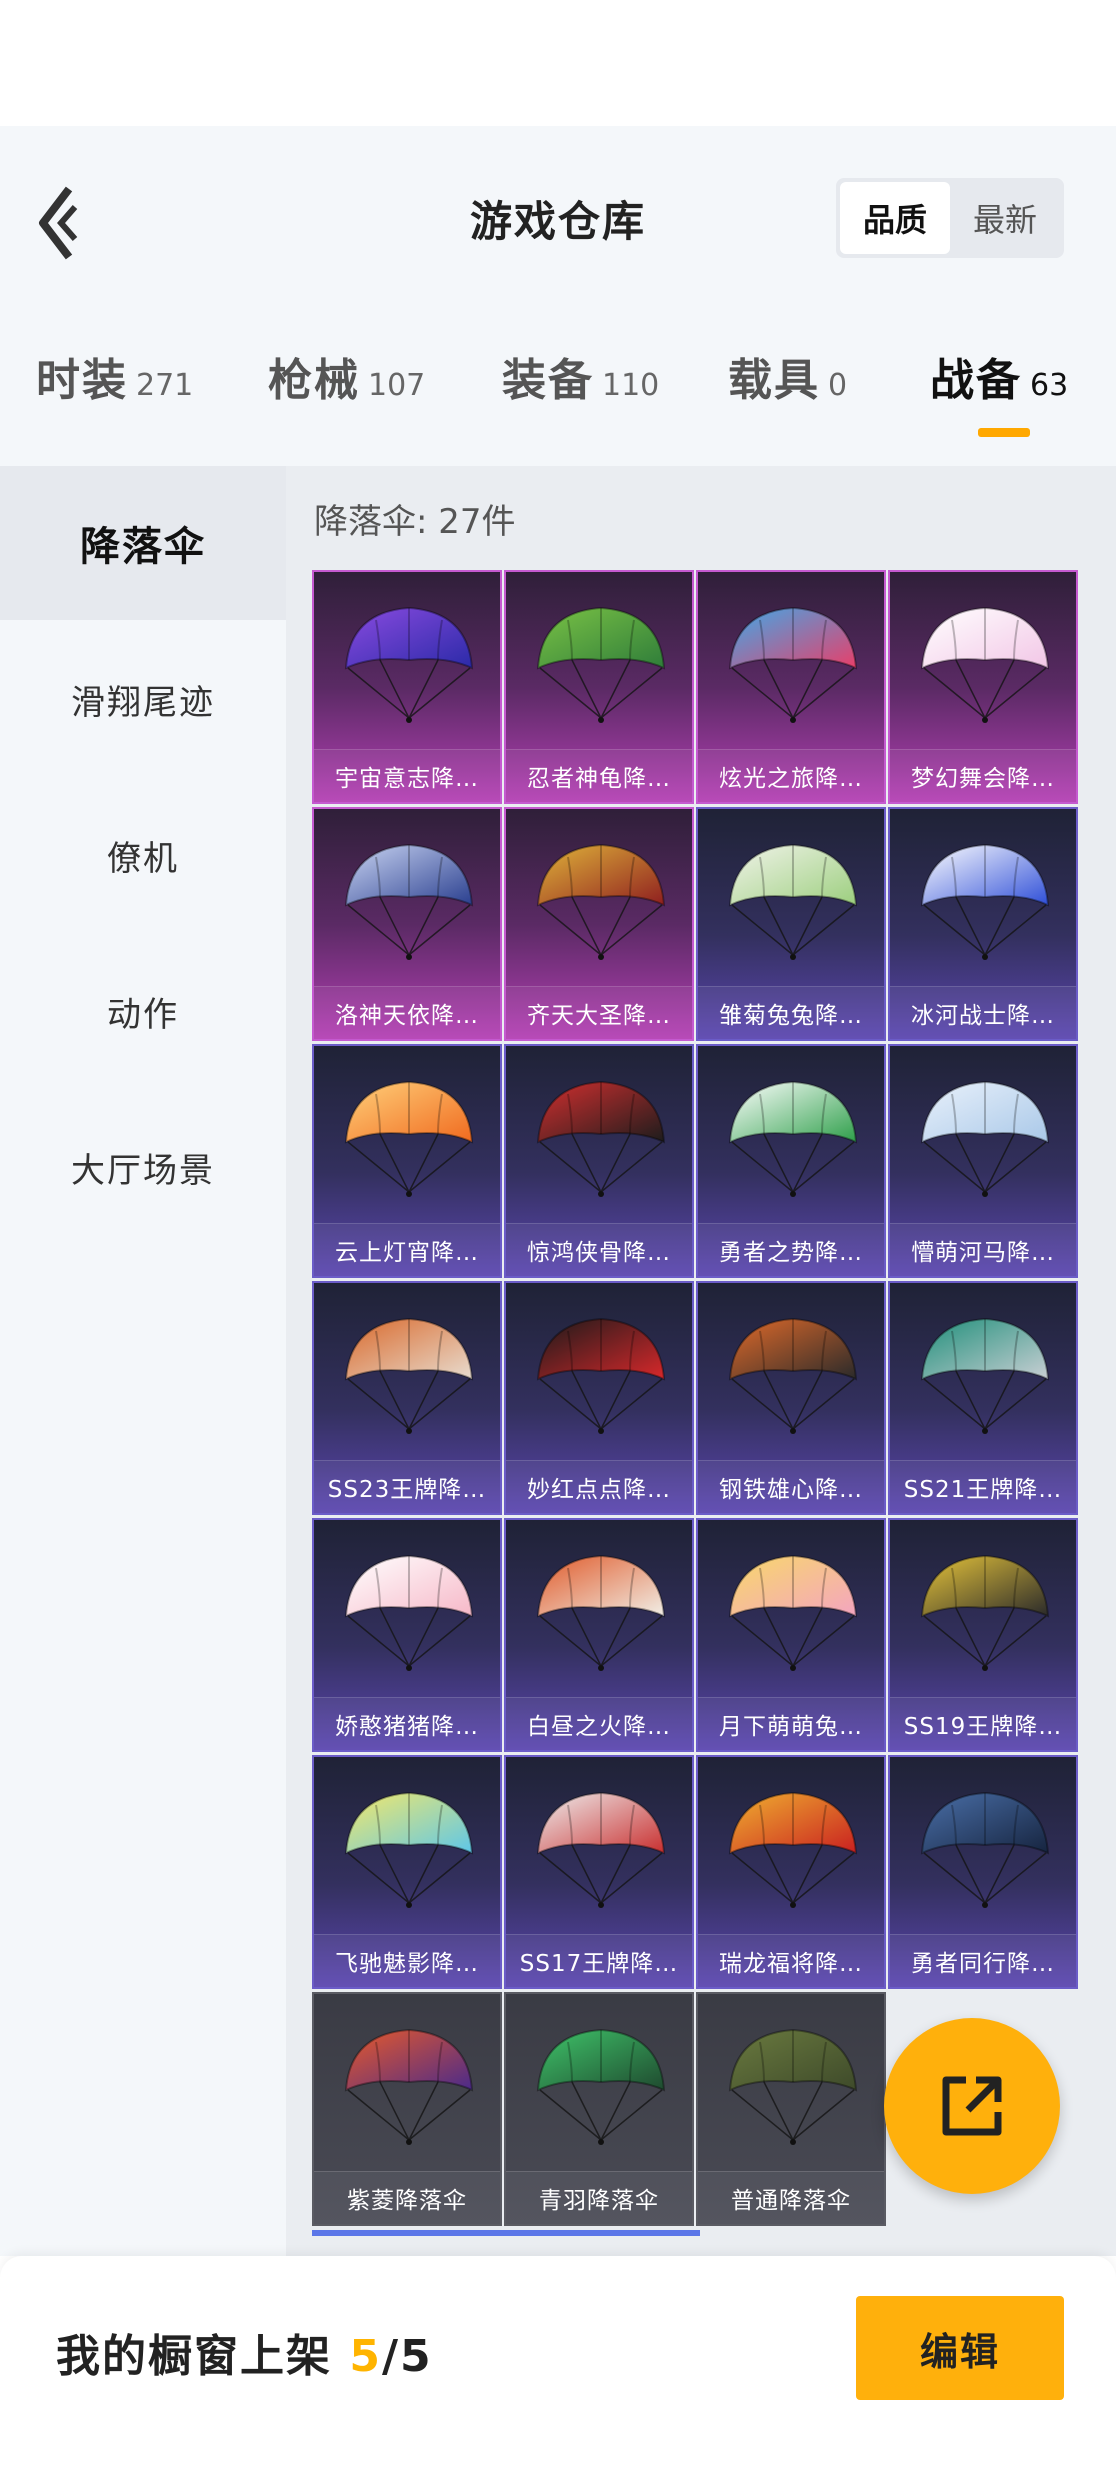 The height and width of the screenshot is (2484, 1116). What do you see at coordinates (599, 2197) in the screenshot?
I see `parachute-item-name: 青羽降落伞` at bounding box center [599, 2197].